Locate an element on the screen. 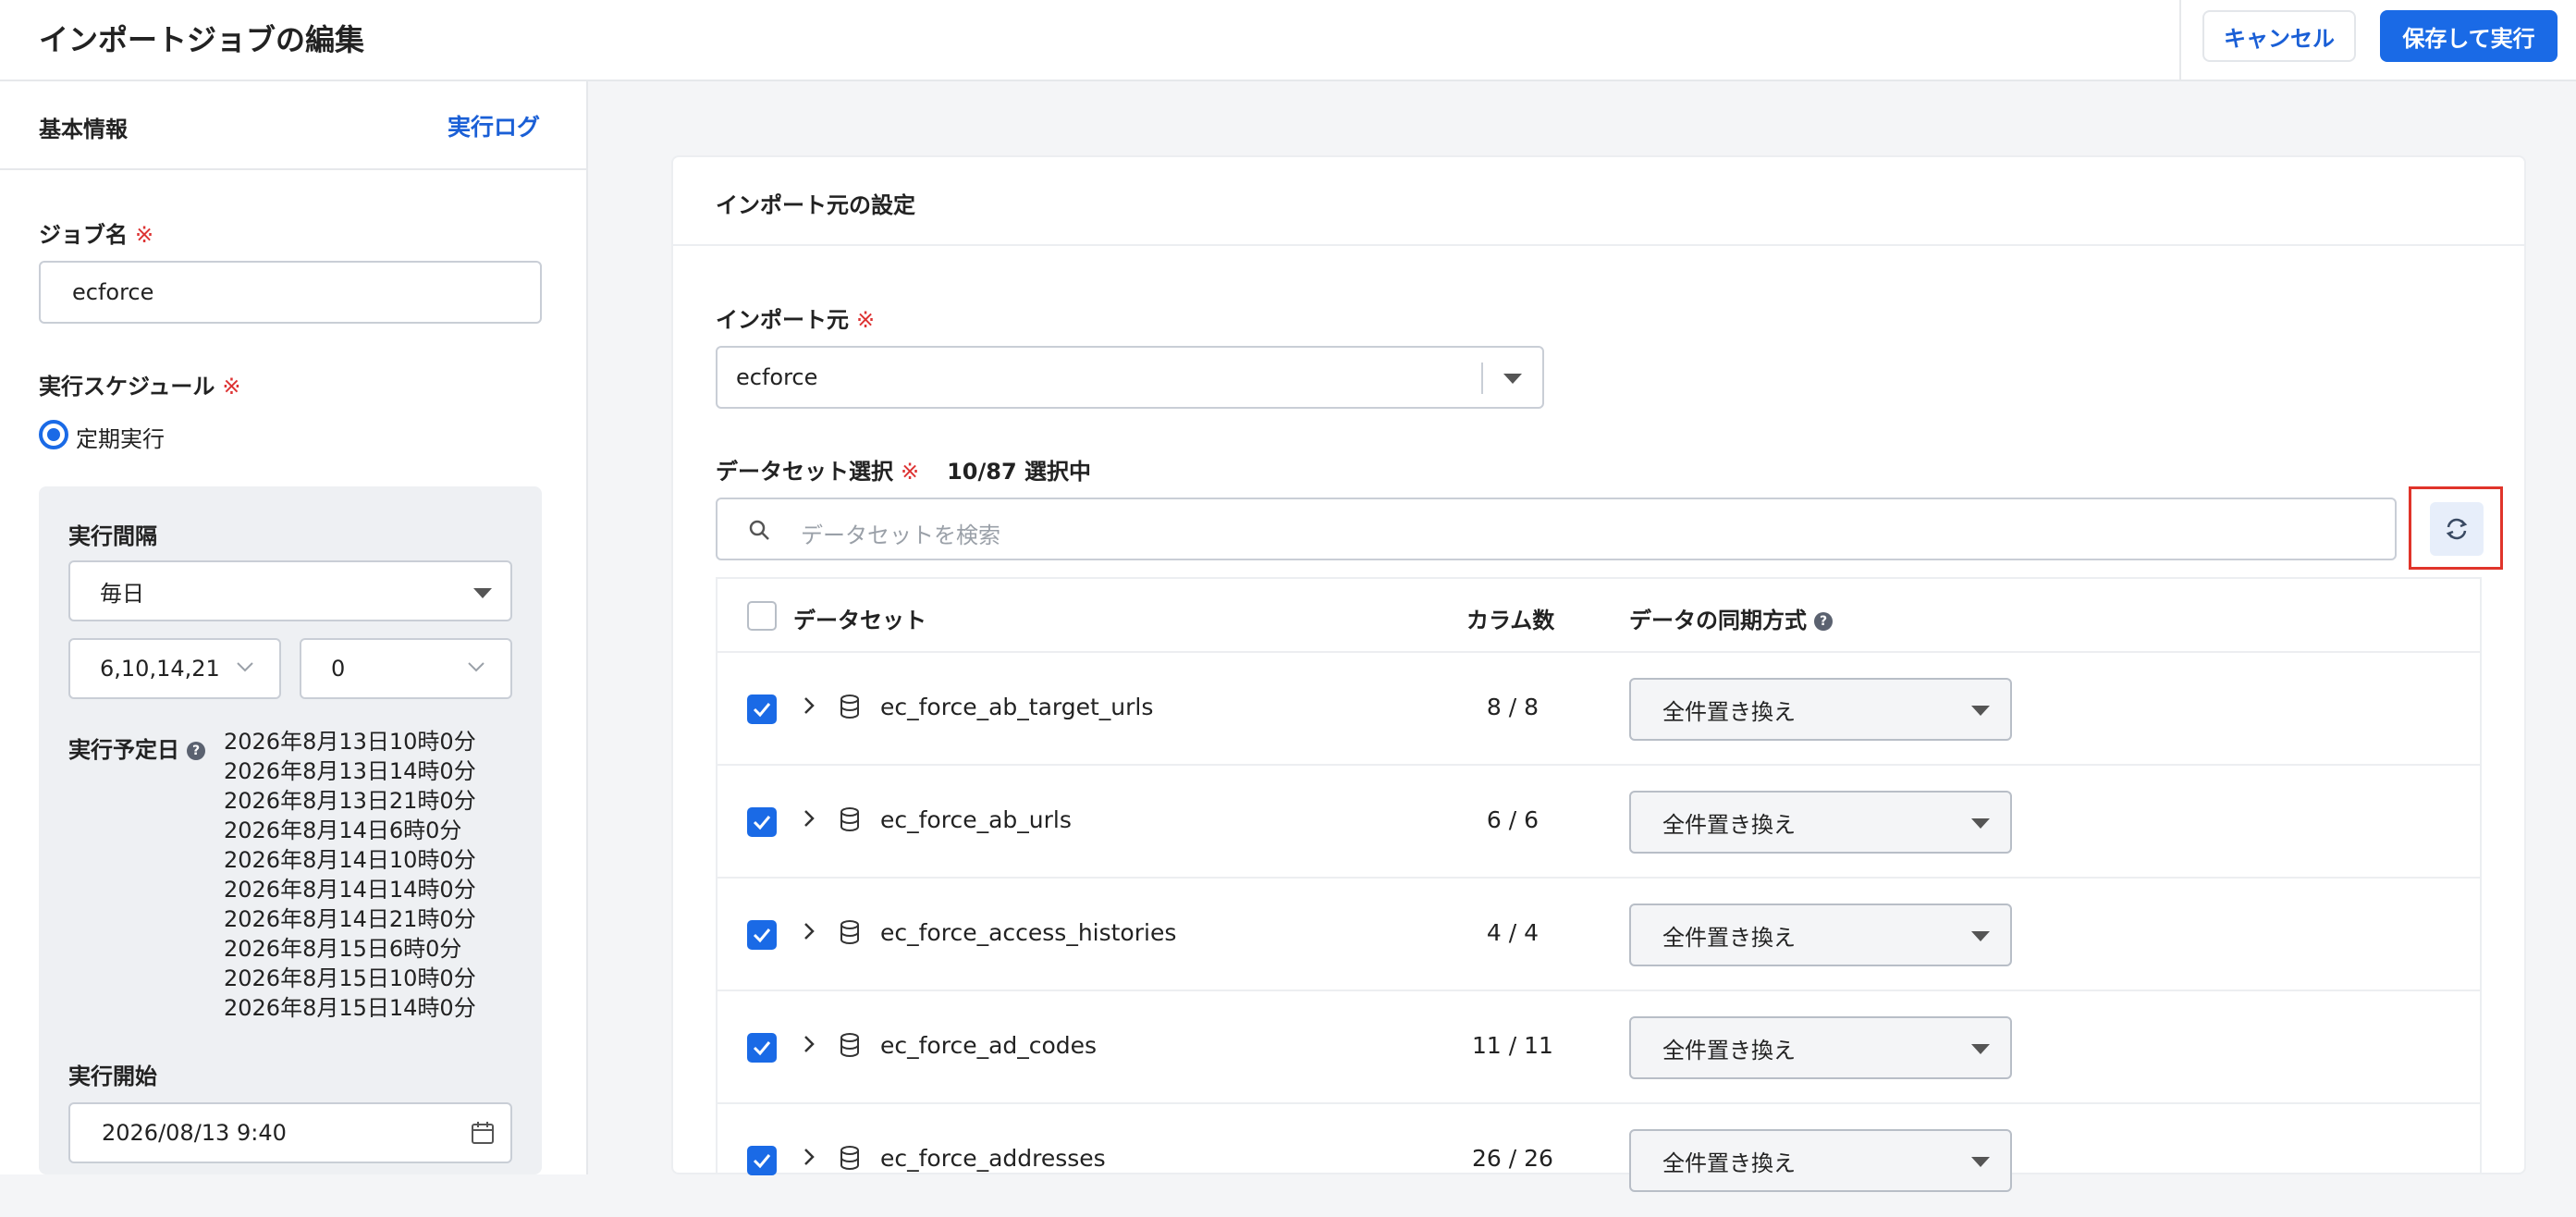  planned-date: 2026年8月14日10時0分 is located at coordinates (350, 860).